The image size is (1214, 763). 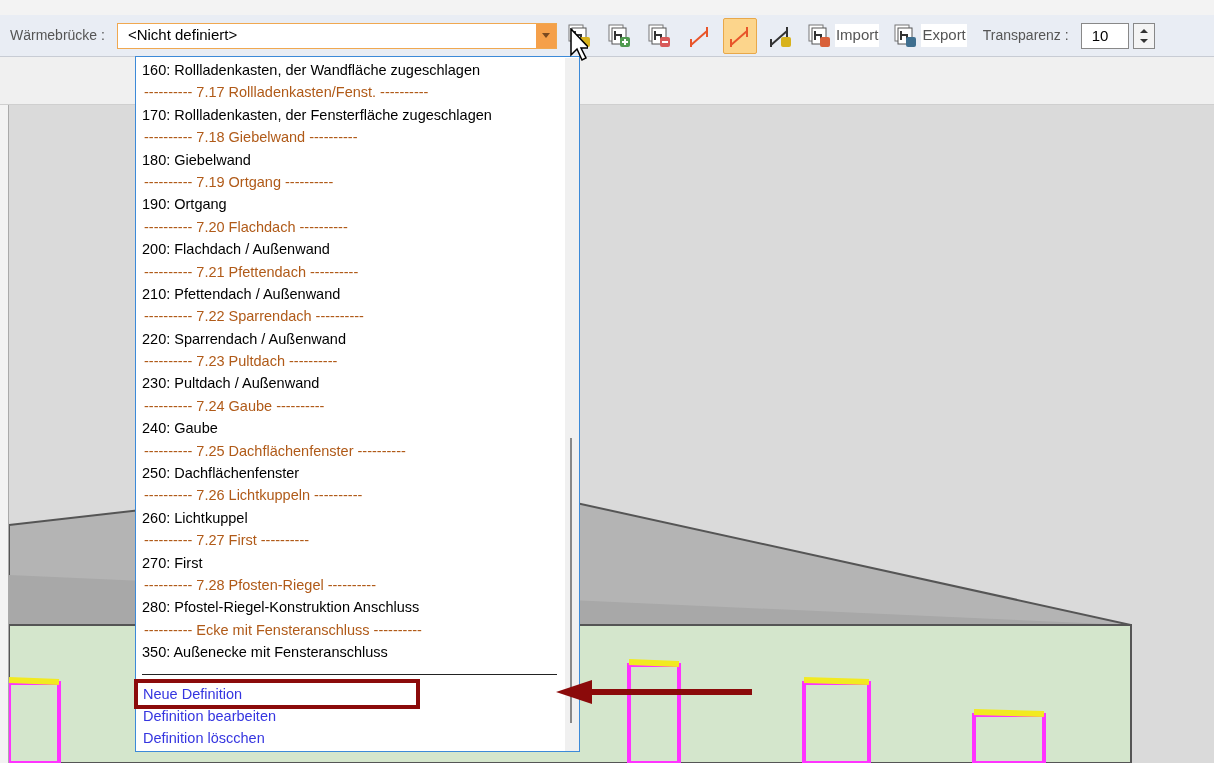 I want to click on group-header: ---------- 7.17 Rollladenkasten/Fenst. ----------, so click(x=286, y=93).